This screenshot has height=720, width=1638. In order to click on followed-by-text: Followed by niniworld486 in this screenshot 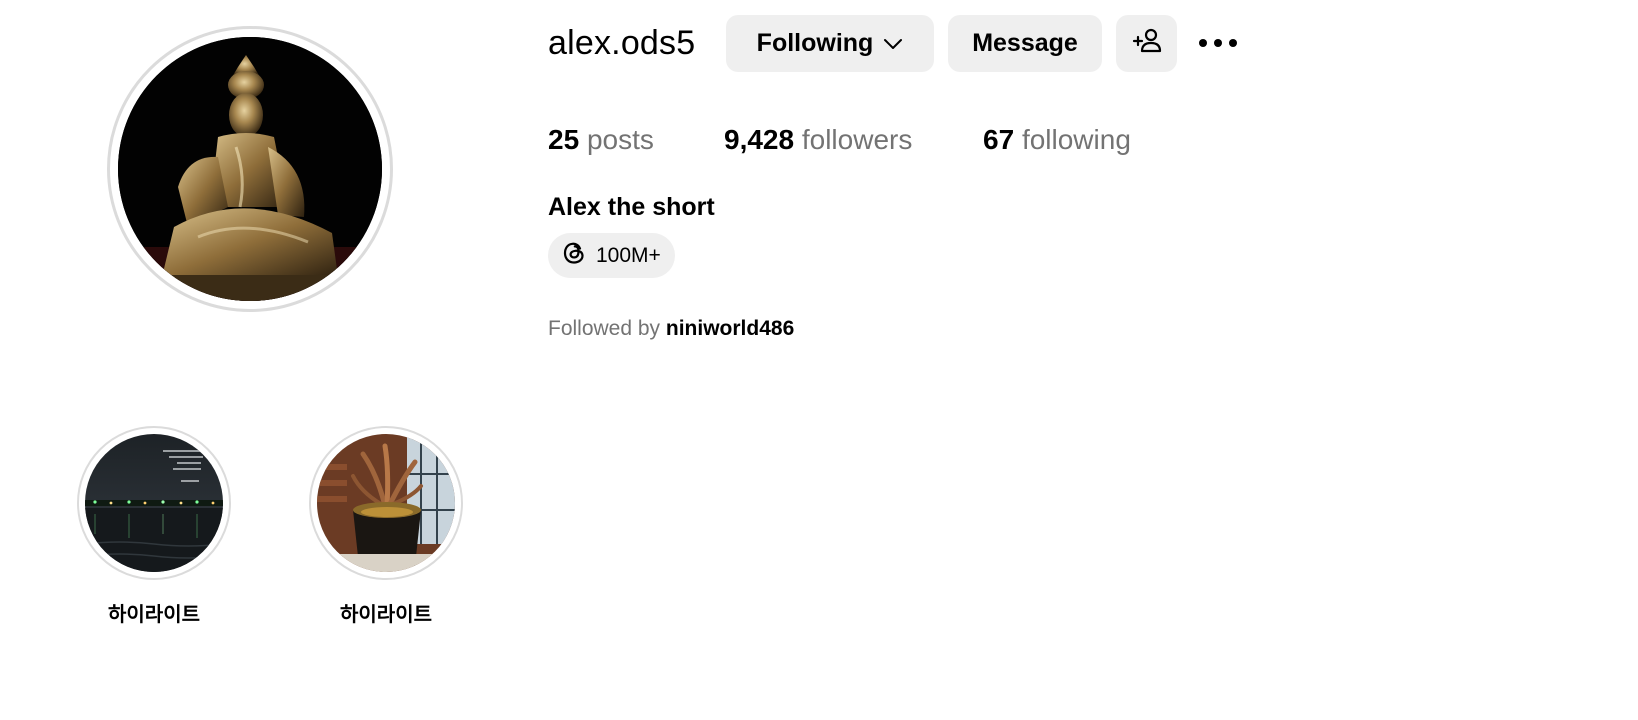, I will do `click(671, 329)`.